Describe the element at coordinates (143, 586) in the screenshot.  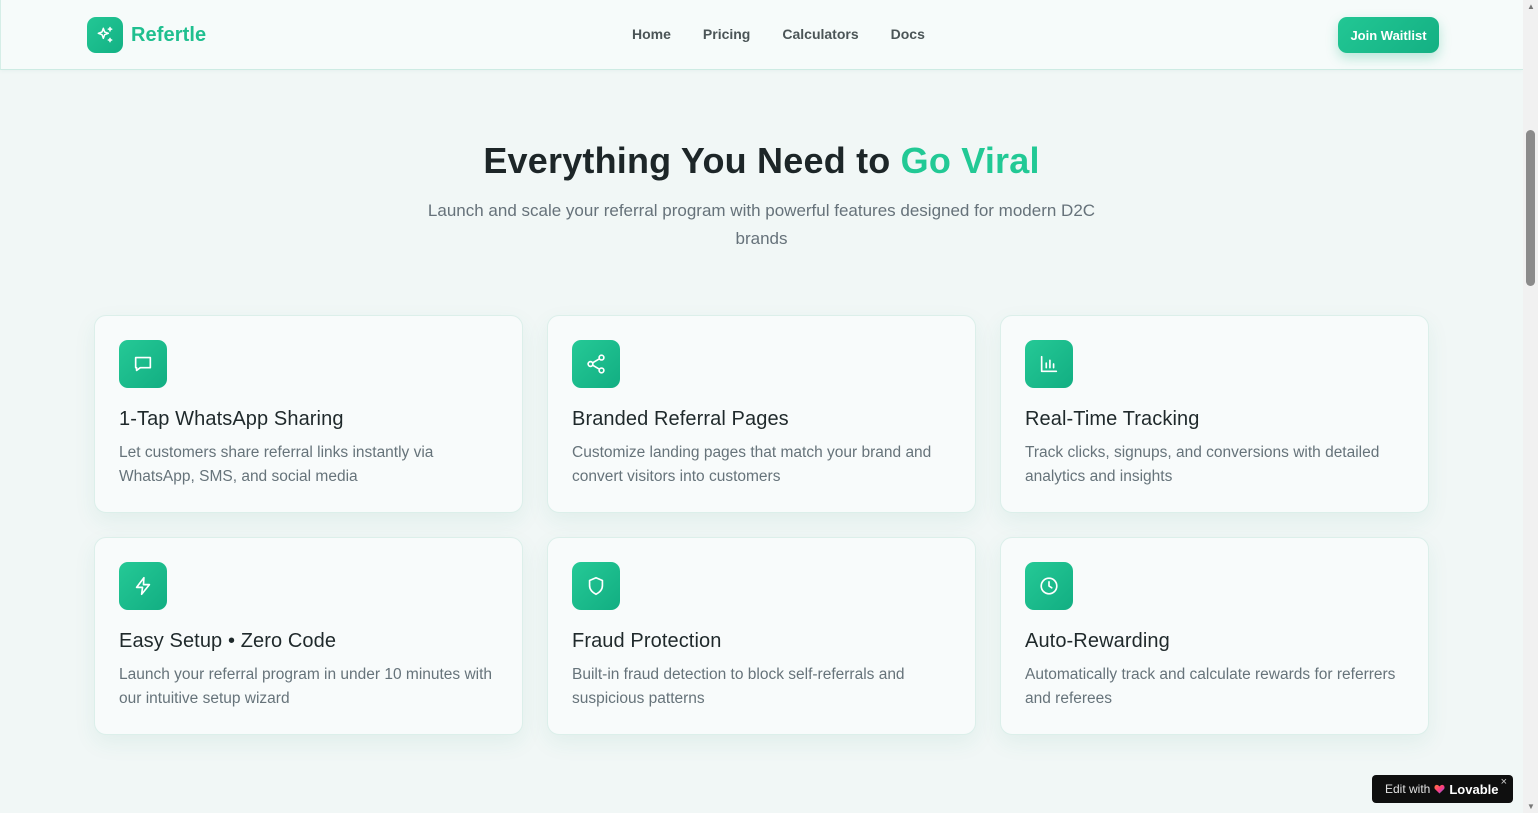
I see `lightning-icon` at that location.